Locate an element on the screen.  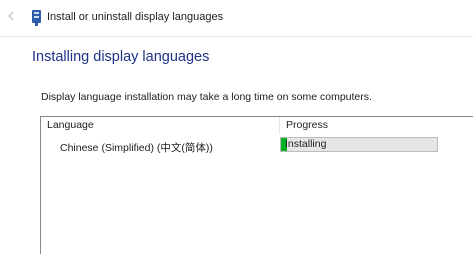
back-arrow-icon is located at coordinates (11, 16).